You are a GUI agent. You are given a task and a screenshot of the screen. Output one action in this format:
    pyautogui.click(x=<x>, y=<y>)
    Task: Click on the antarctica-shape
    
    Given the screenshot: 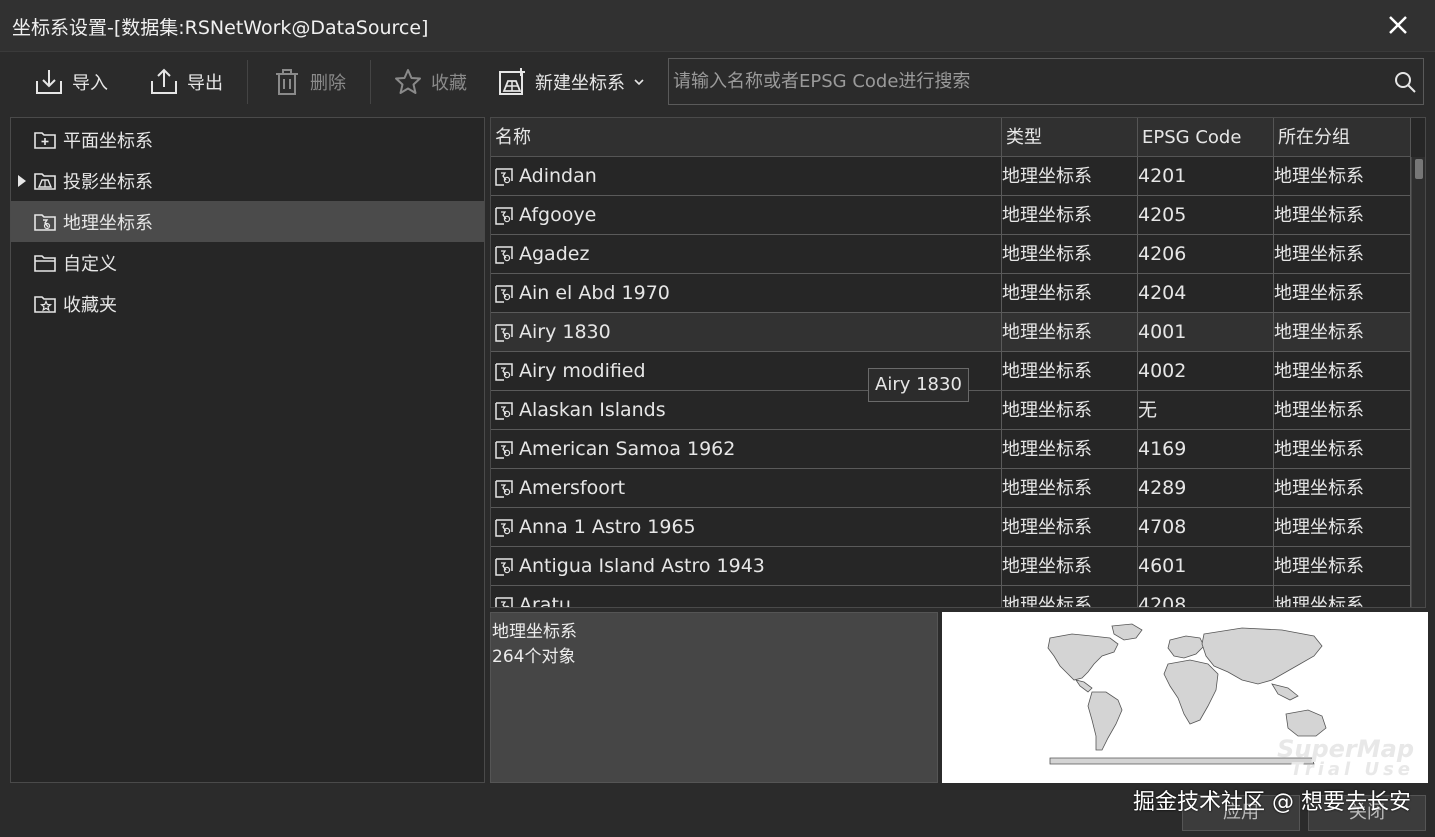 What is the action you would take?
    pyautogui.click(x=1182, y=761)
    